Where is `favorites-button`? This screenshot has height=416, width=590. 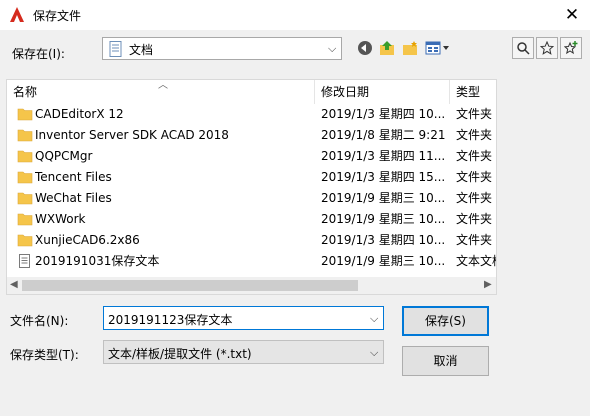
favorites-button is located at coordinates (547, 48).